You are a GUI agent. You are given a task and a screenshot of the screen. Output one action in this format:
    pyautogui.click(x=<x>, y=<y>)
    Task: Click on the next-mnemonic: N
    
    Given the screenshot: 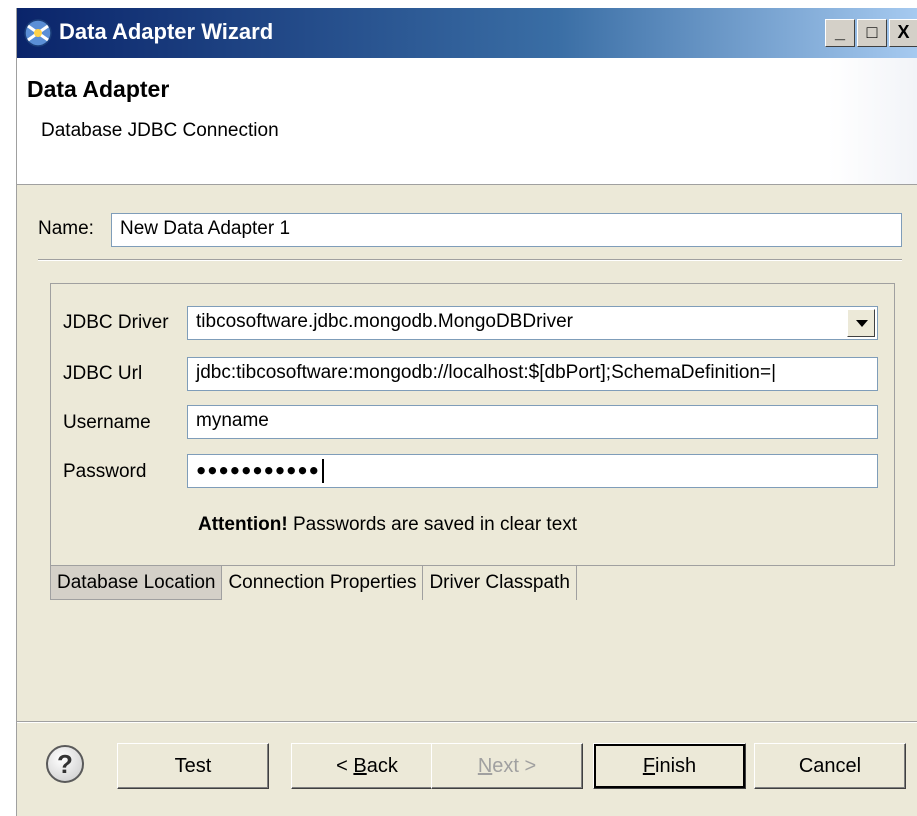 What is the action you would take?
    pyautogui.click(x=485, y=766)
    